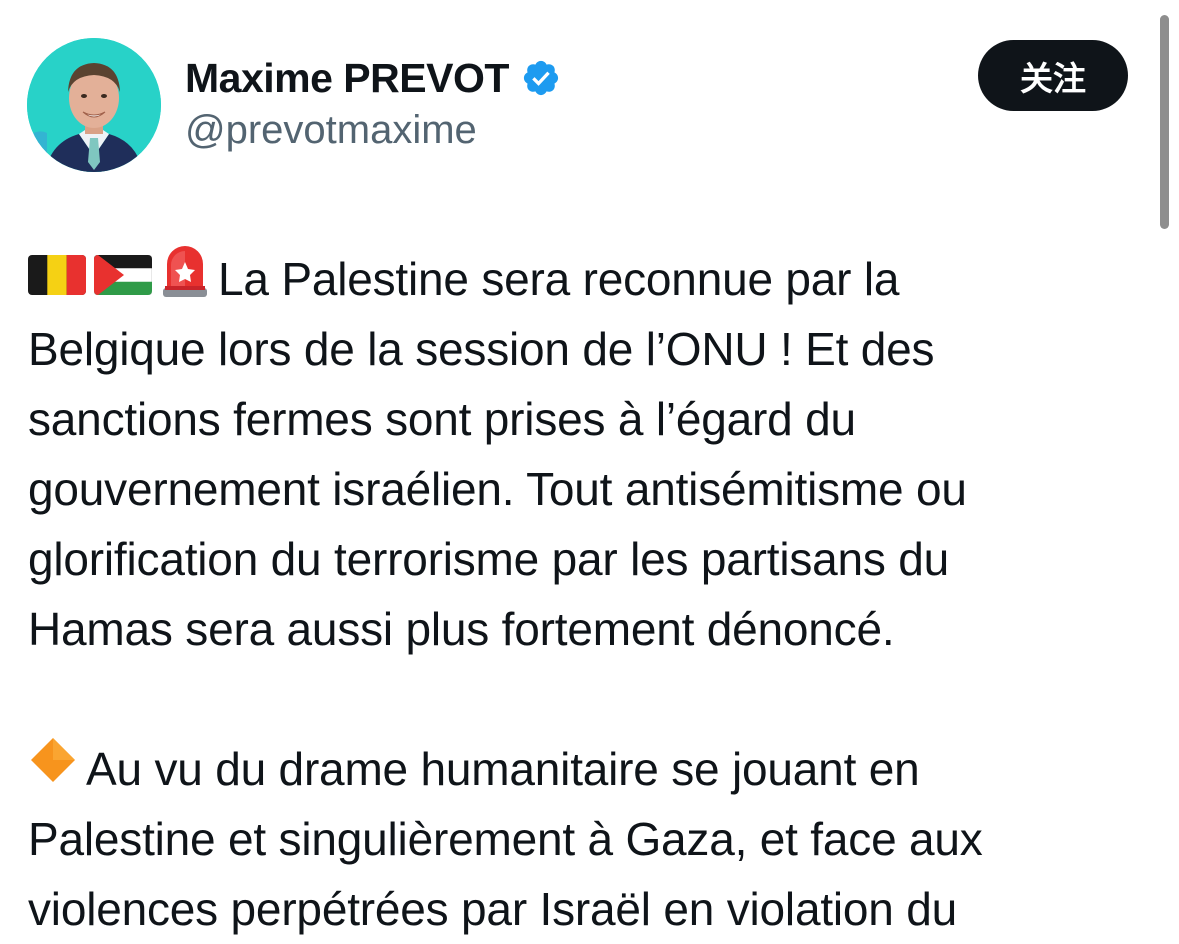  I want to click on avatar, so click(94, 105).